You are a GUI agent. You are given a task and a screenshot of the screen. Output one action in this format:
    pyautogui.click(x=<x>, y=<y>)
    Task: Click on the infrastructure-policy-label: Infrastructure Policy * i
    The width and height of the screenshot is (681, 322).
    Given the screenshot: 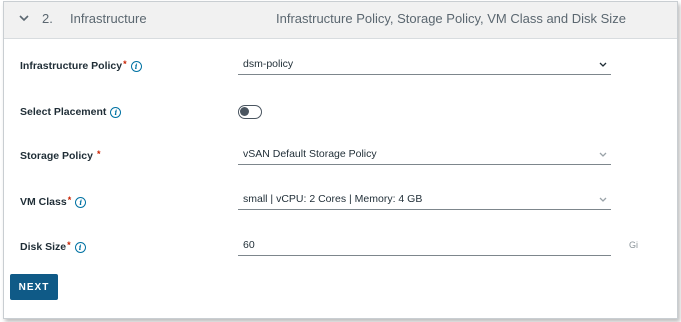 What is the action you would take?
    pyautogui.click(x=81, y=65)
    